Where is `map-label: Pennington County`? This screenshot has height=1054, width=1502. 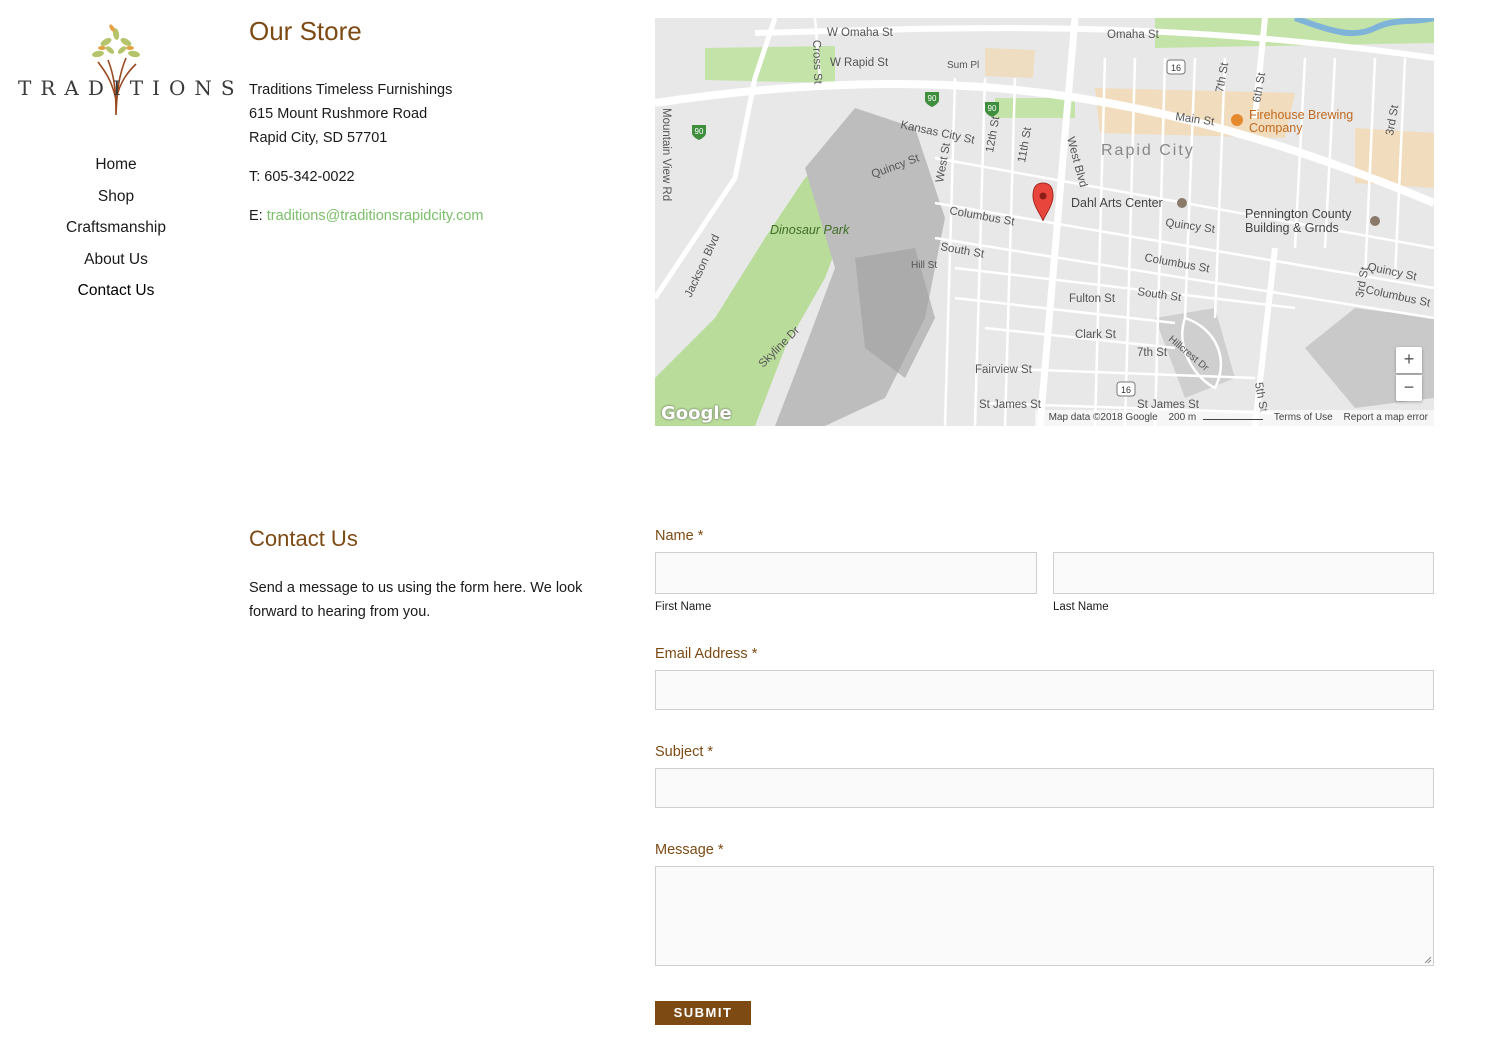 map-label: Pennington County is located at coordinates (1298, 214).